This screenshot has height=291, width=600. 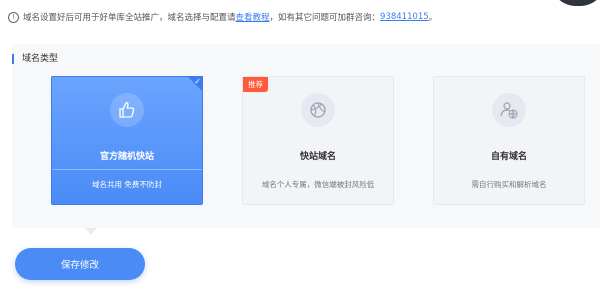 What do you see at coordinates (404, 17) in the screenshot?
I see `group-number-link: 938411015` at bounding box center [404, 17].